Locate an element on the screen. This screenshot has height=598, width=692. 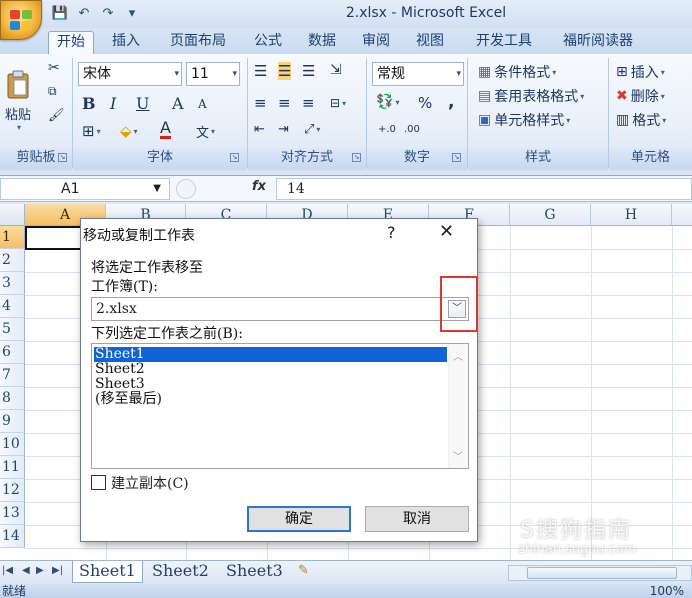
list-item: Sheet1 is located at coordinates (270, 354).